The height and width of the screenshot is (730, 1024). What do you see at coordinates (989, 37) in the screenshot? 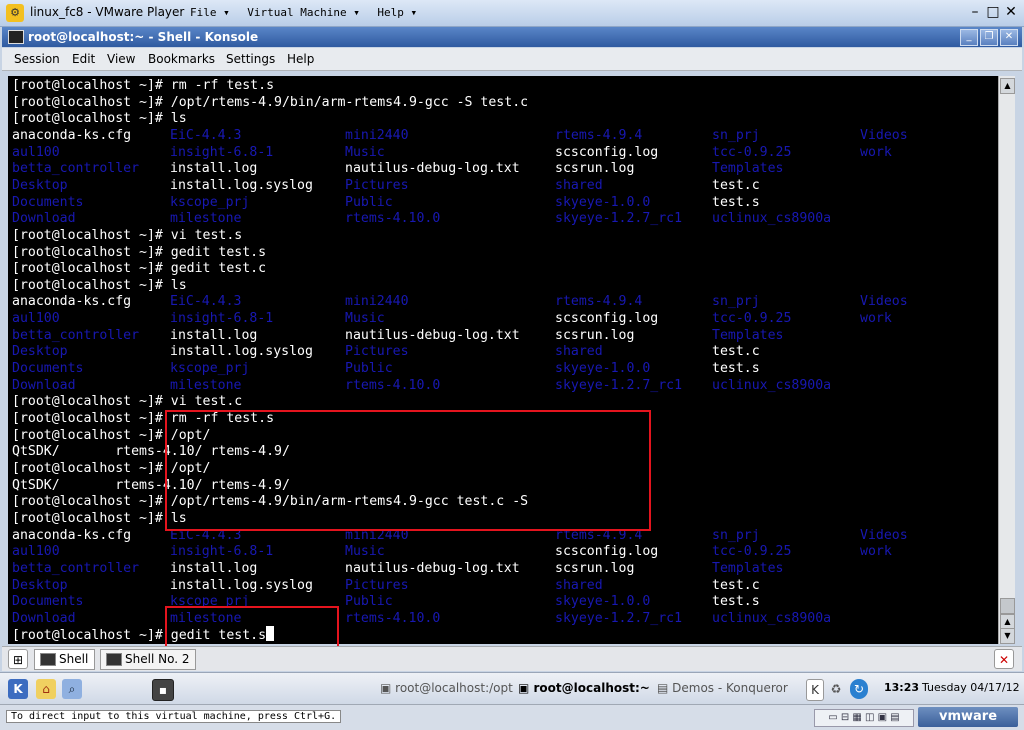
I see `konsole-restore-icon: ❐` at bounding box center [989, 37].